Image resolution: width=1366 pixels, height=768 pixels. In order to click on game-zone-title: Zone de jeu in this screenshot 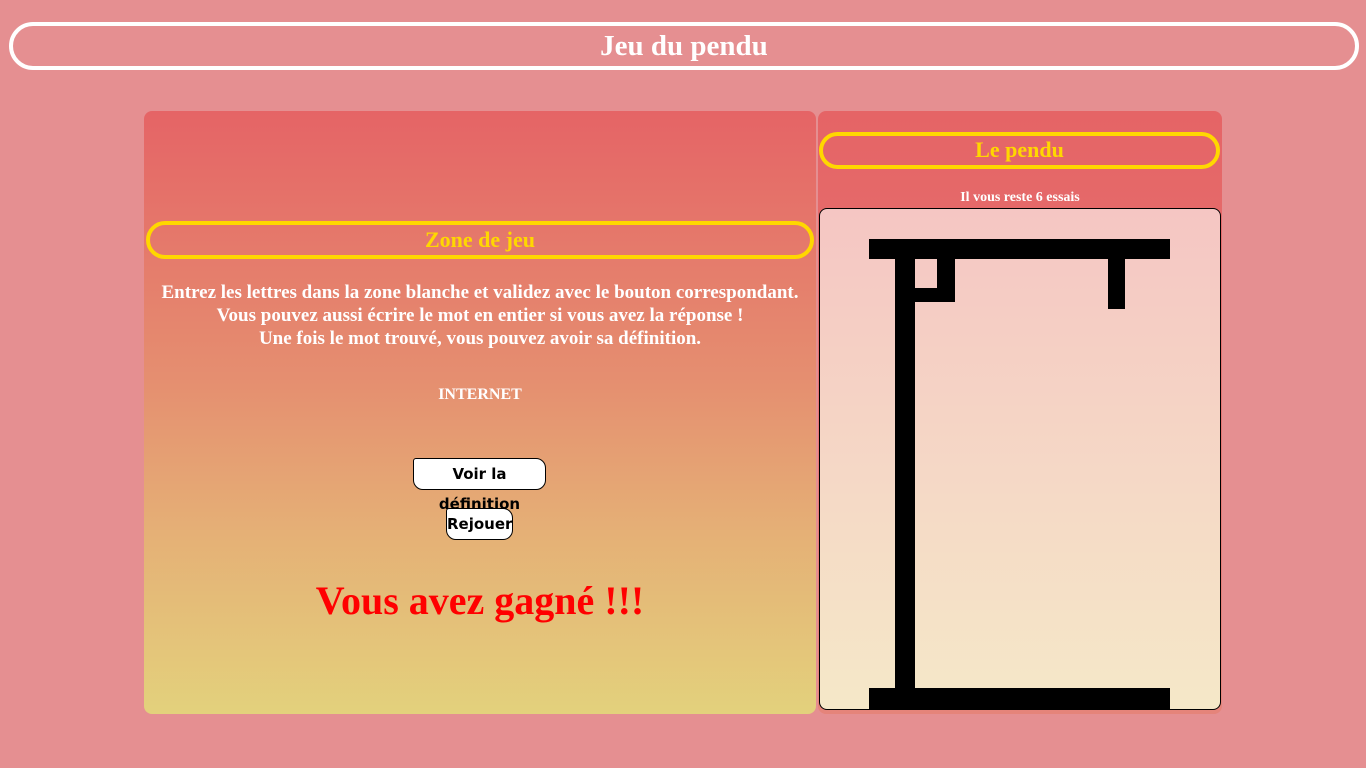, I will do `click(480, 240)`.